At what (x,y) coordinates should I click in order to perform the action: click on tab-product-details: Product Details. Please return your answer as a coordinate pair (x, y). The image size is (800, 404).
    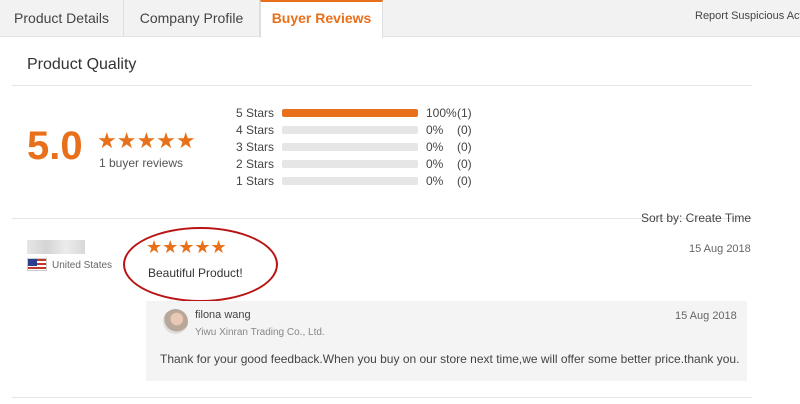
    Looking at the image, I should click on (62, 18).